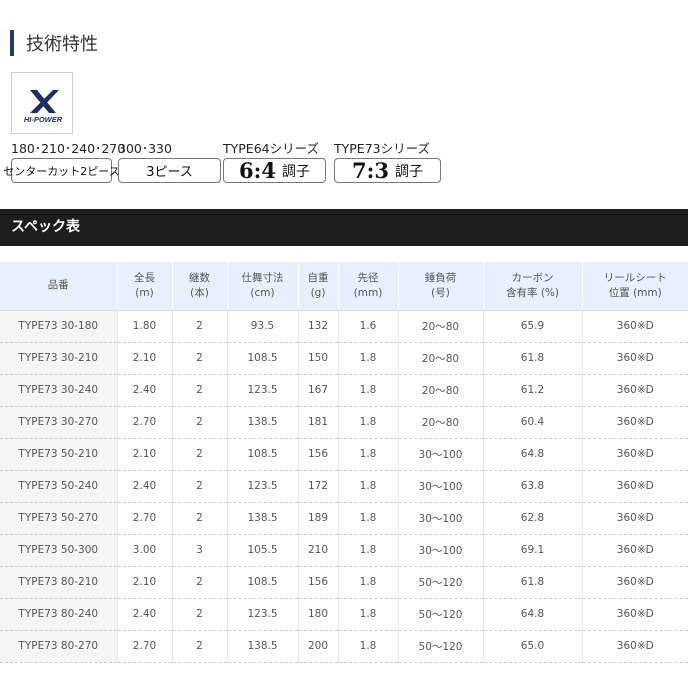  Describe the element at coordinates (263, 326) in the screenshot. I see `table-cell: 93.5` at that location.